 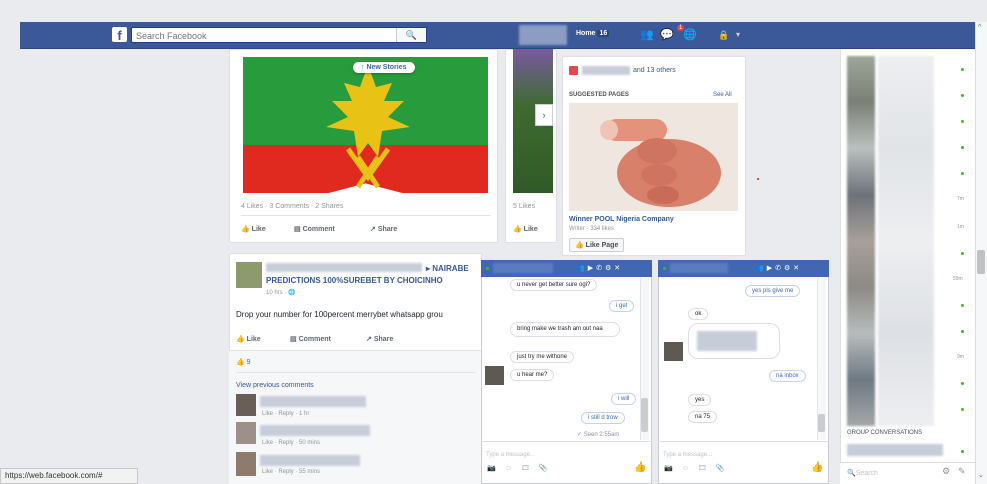 I want to click on contact-last-active: 1m, so click(x=960, y=227).